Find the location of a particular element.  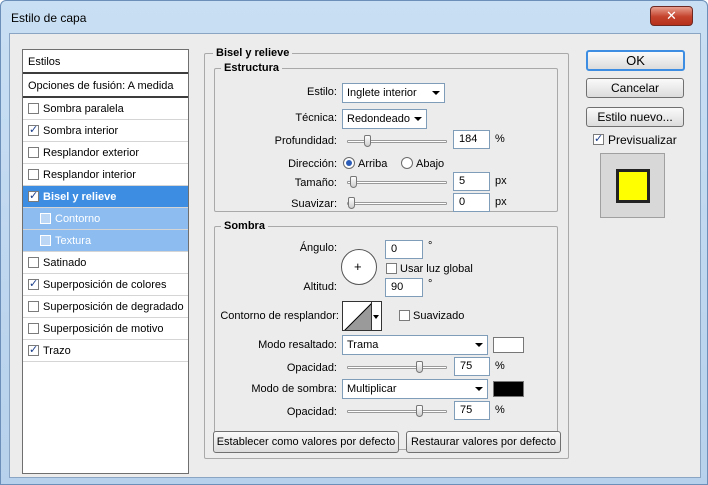

style-item: Textura is located at coordinates (105, 241).